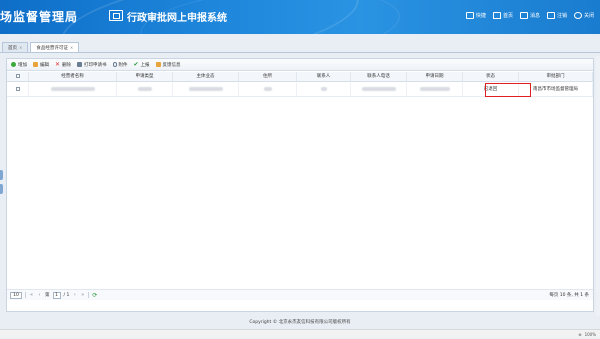  I want to click on nav-quick-label: 快捷, so click(480, 16).